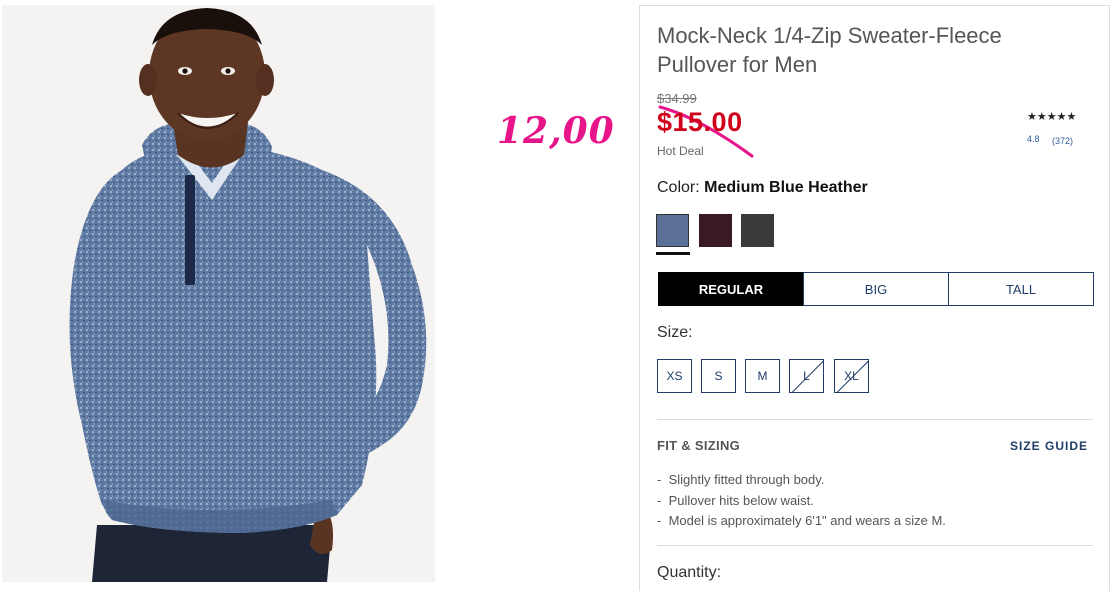  What do you see at coordinates (718, 376) in the screenshot?
I see `size-button-s: S` at bounding box center [718, 376].